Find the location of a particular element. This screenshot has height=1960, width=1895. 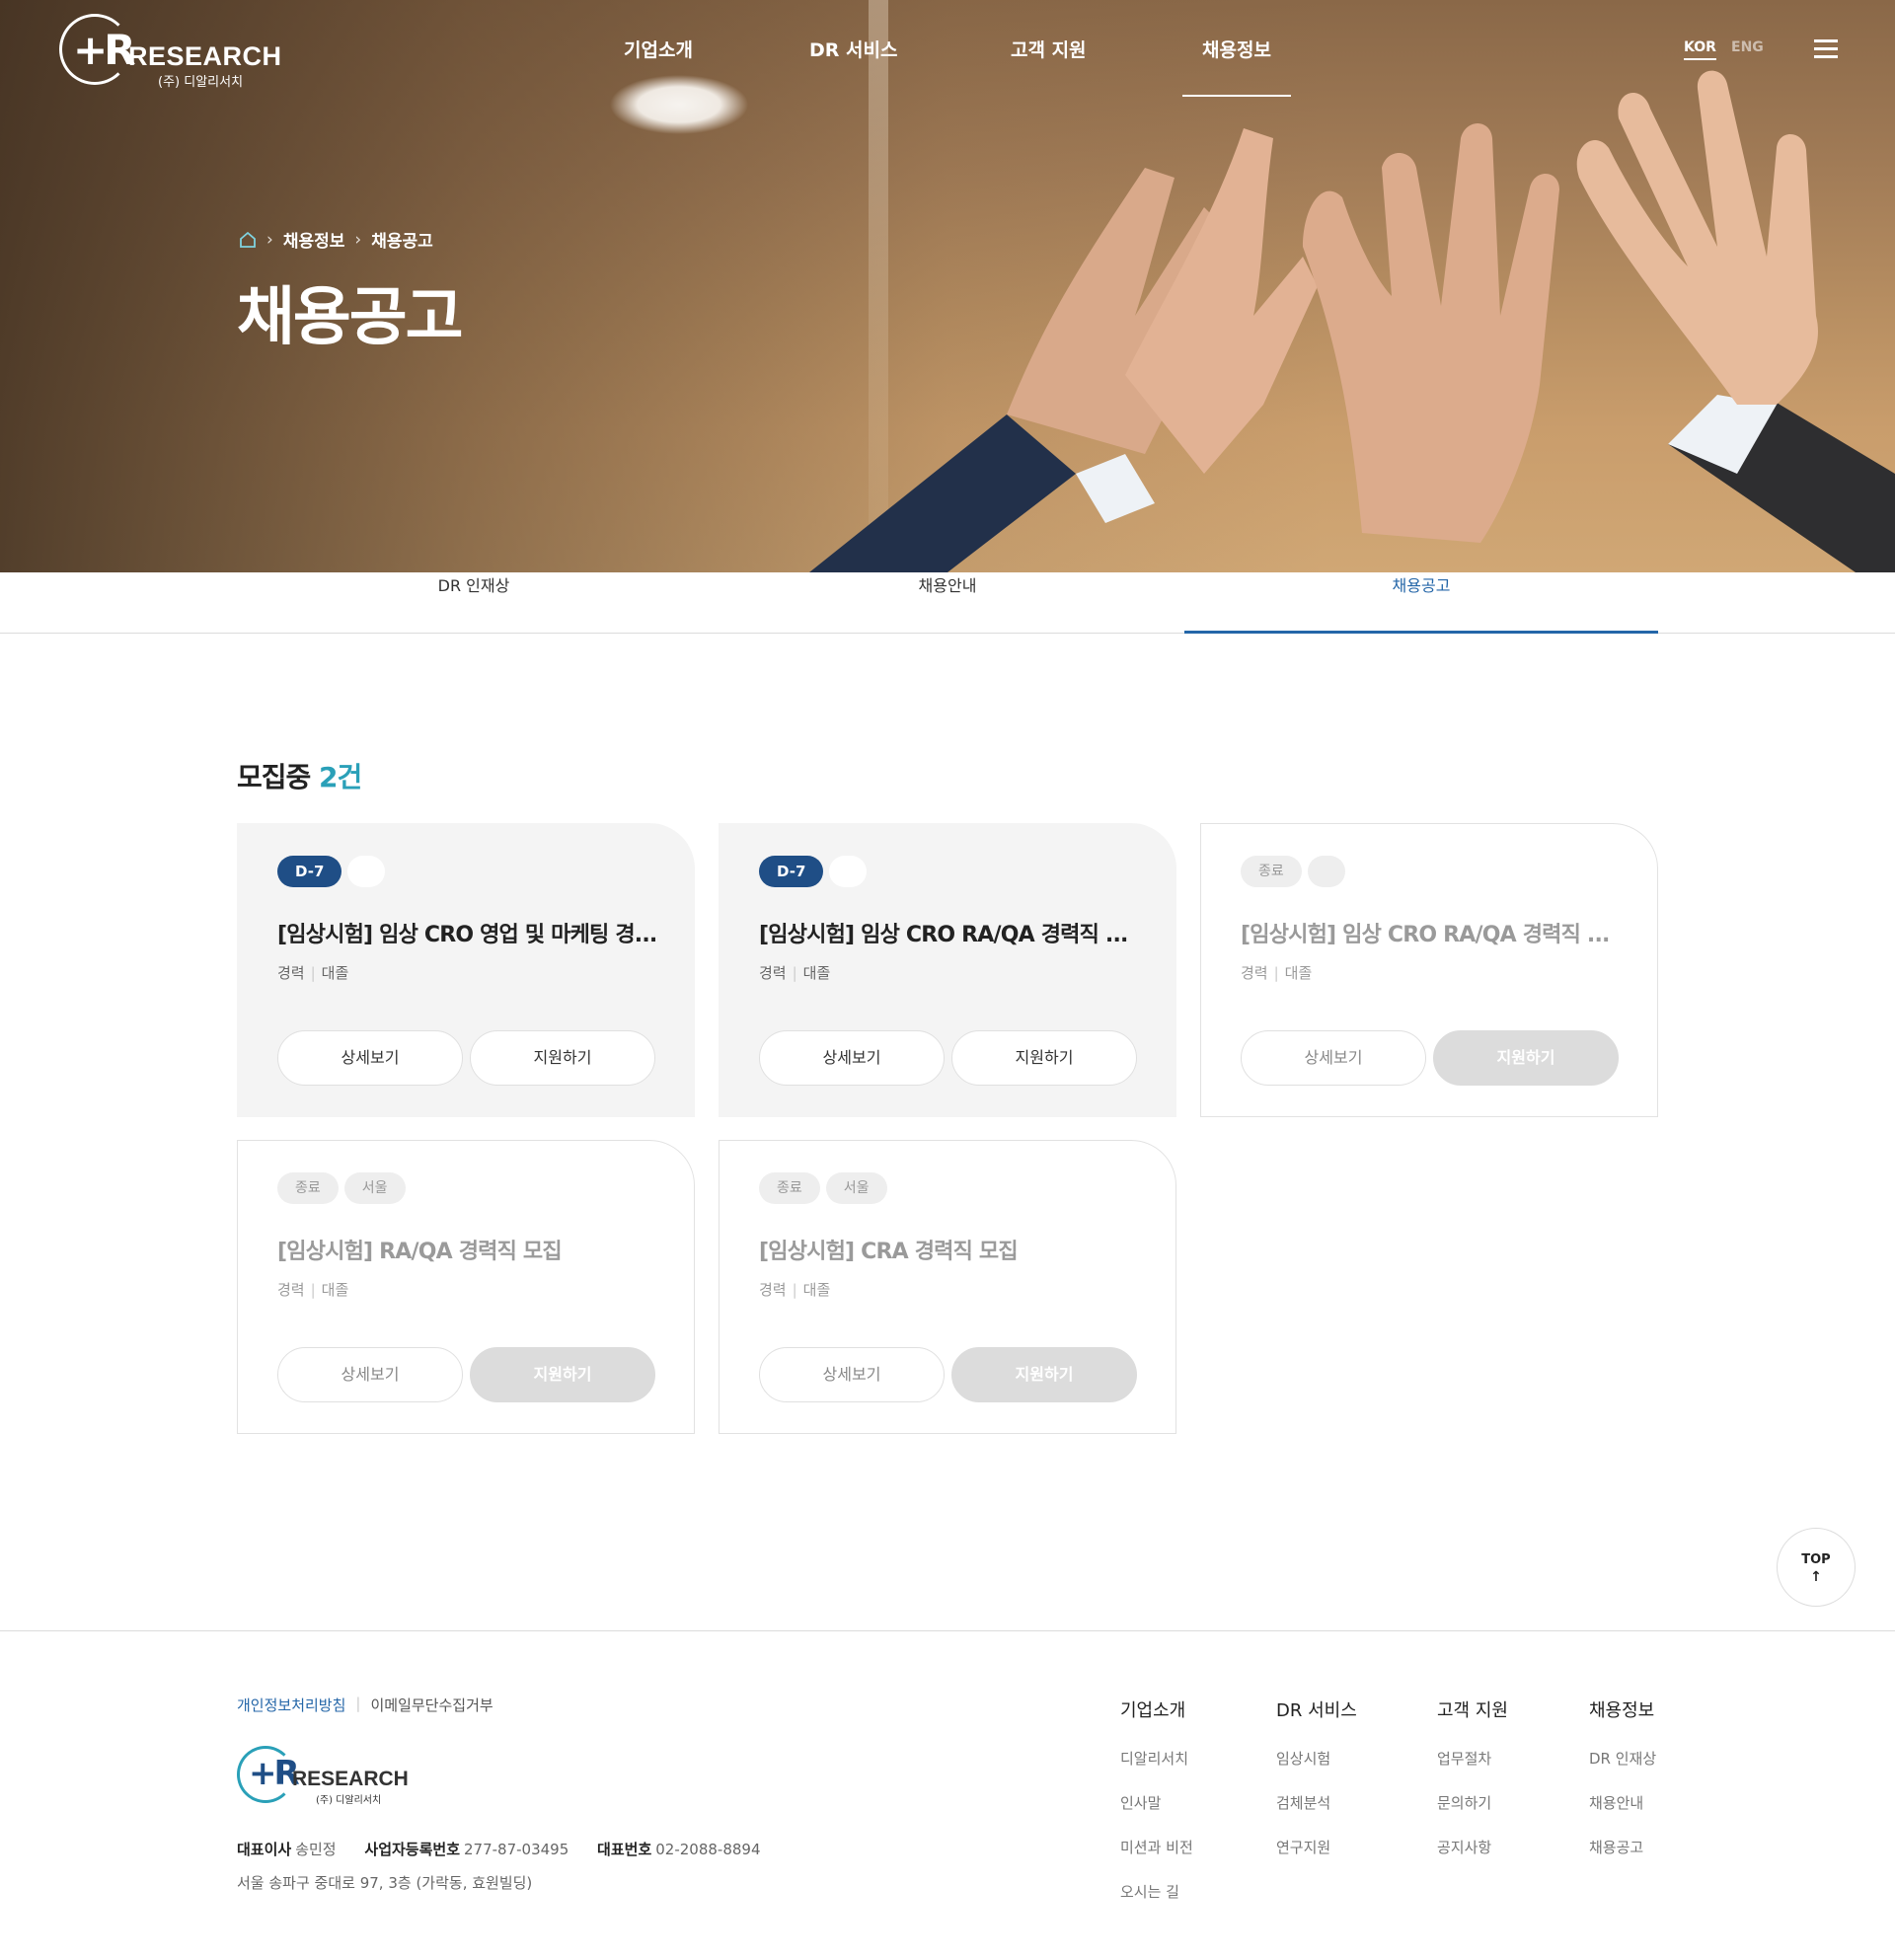

page-title: 채용공고 is located at coordinates (350, 317).